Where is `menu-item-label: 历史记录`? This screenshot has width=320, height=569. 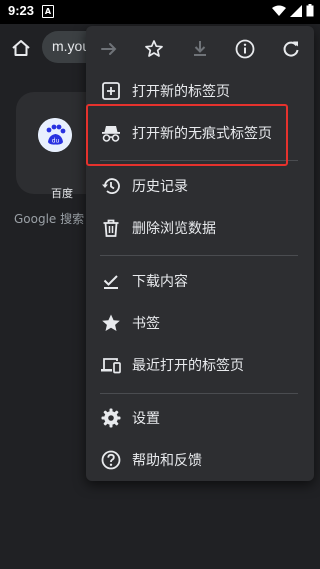
menu-item-label: 历史记录 is located at coordinates (160, 187).